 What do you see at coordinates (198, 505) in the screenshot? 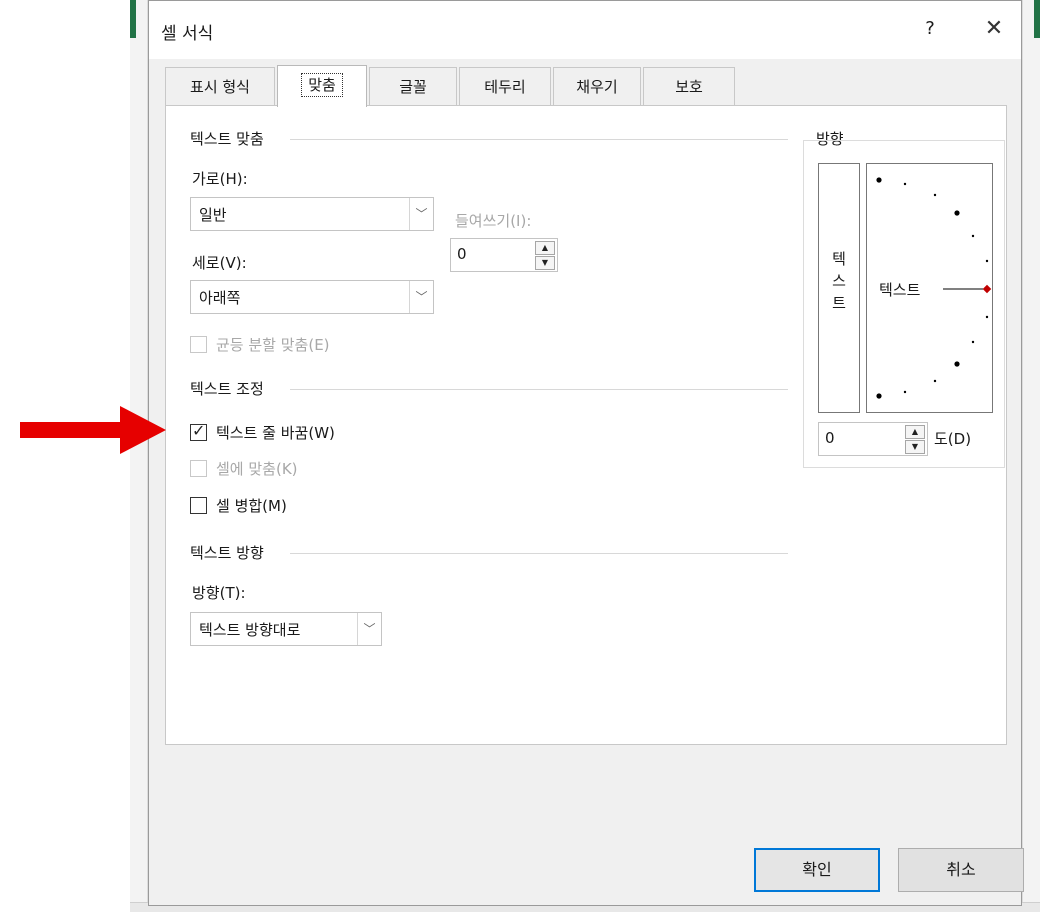
I see `merge-cells-checkbox` at bounding box center [198, 505].